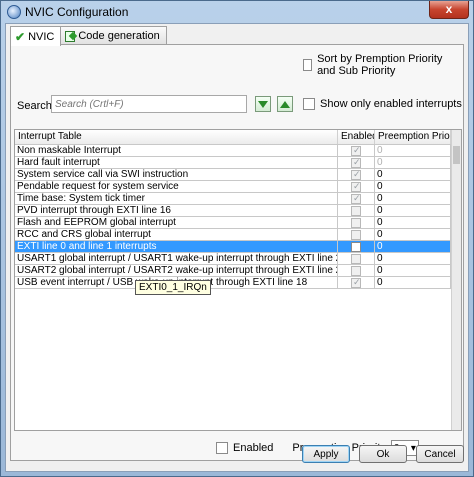 The height and width of the screenshot is (477, 474). I want to click on show-enabled-checkbox, so click(309, 104).